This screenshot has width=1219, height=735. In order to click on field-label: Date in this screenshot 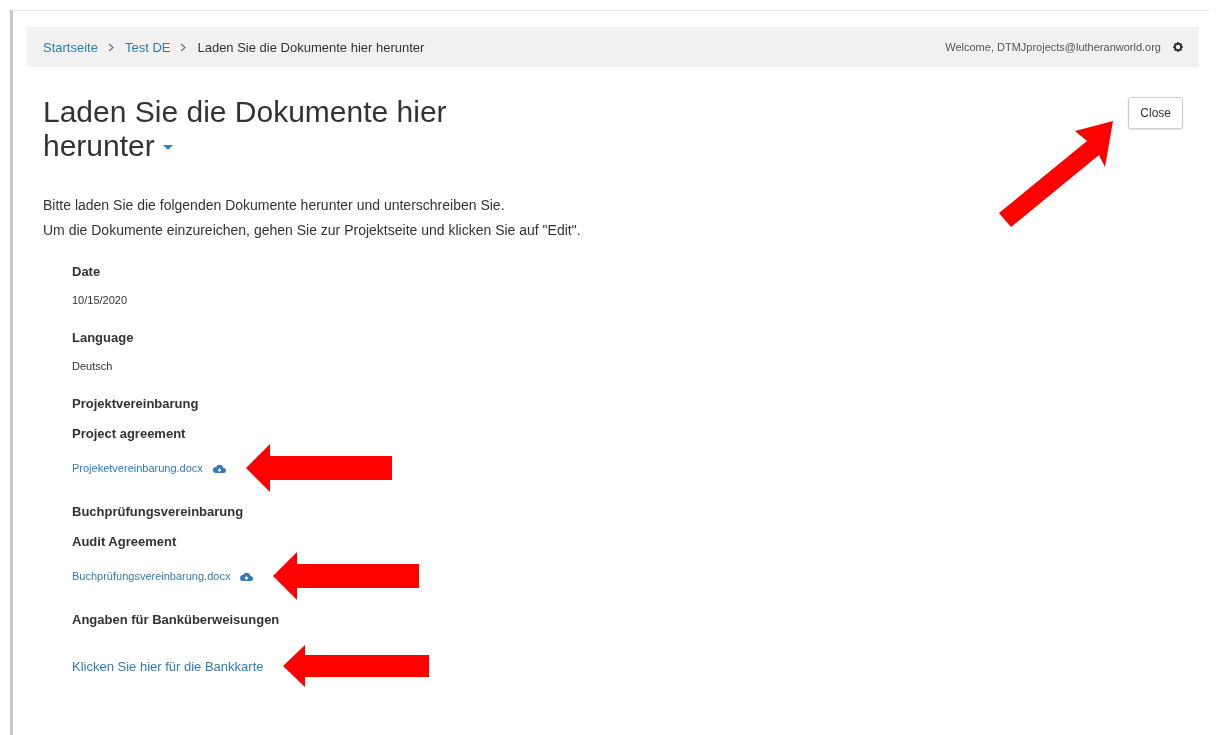, I will do `click(87, 272)`.